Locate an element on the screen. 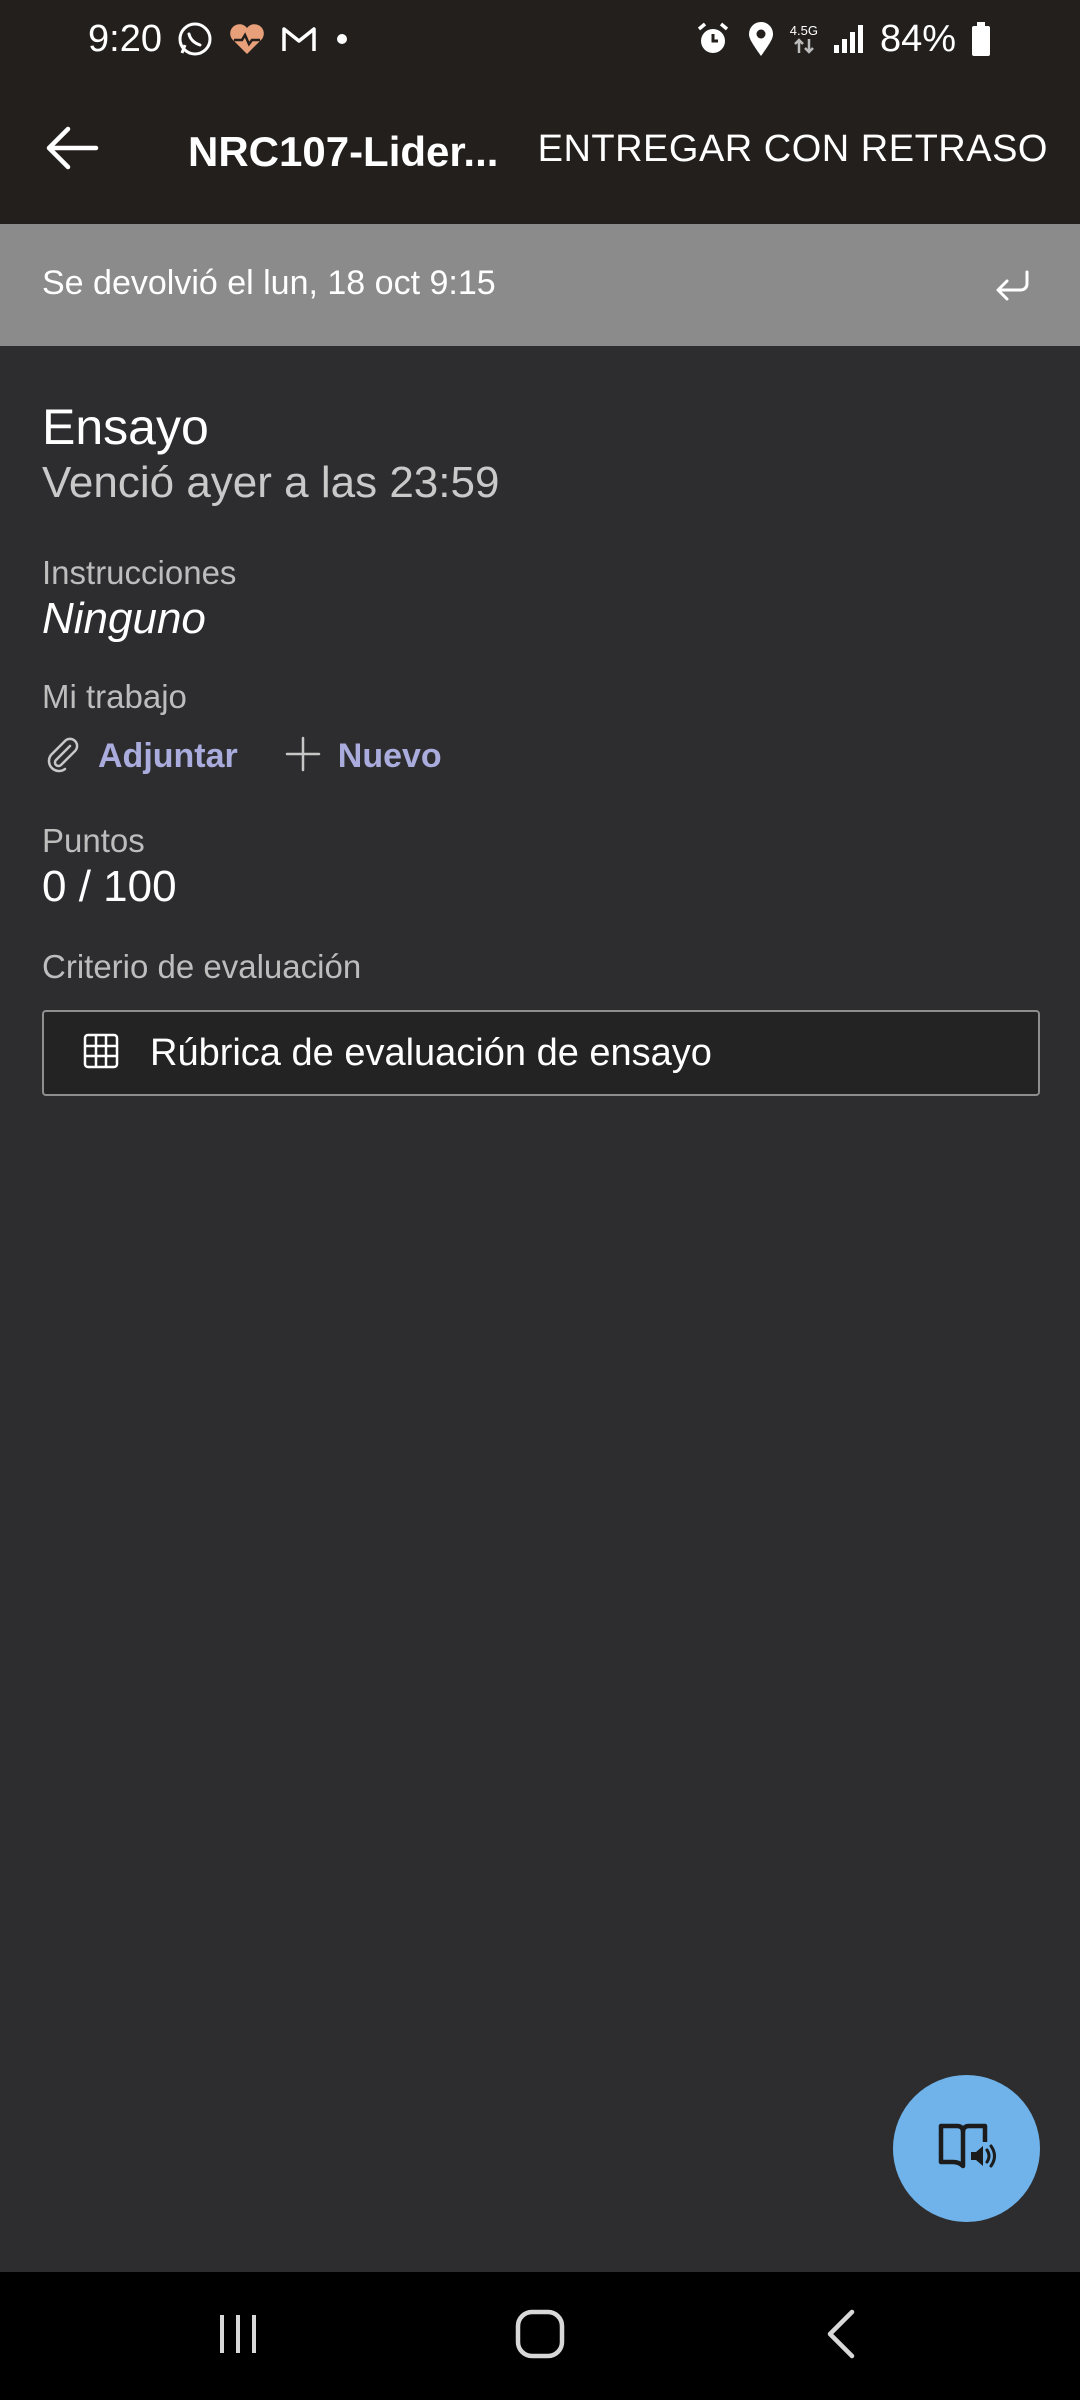 This screenshot has width=1080, height=2400. app-bar: NRC107-Lider... ENTREGAR CON RETRASO is located at coordinates (540, 151).